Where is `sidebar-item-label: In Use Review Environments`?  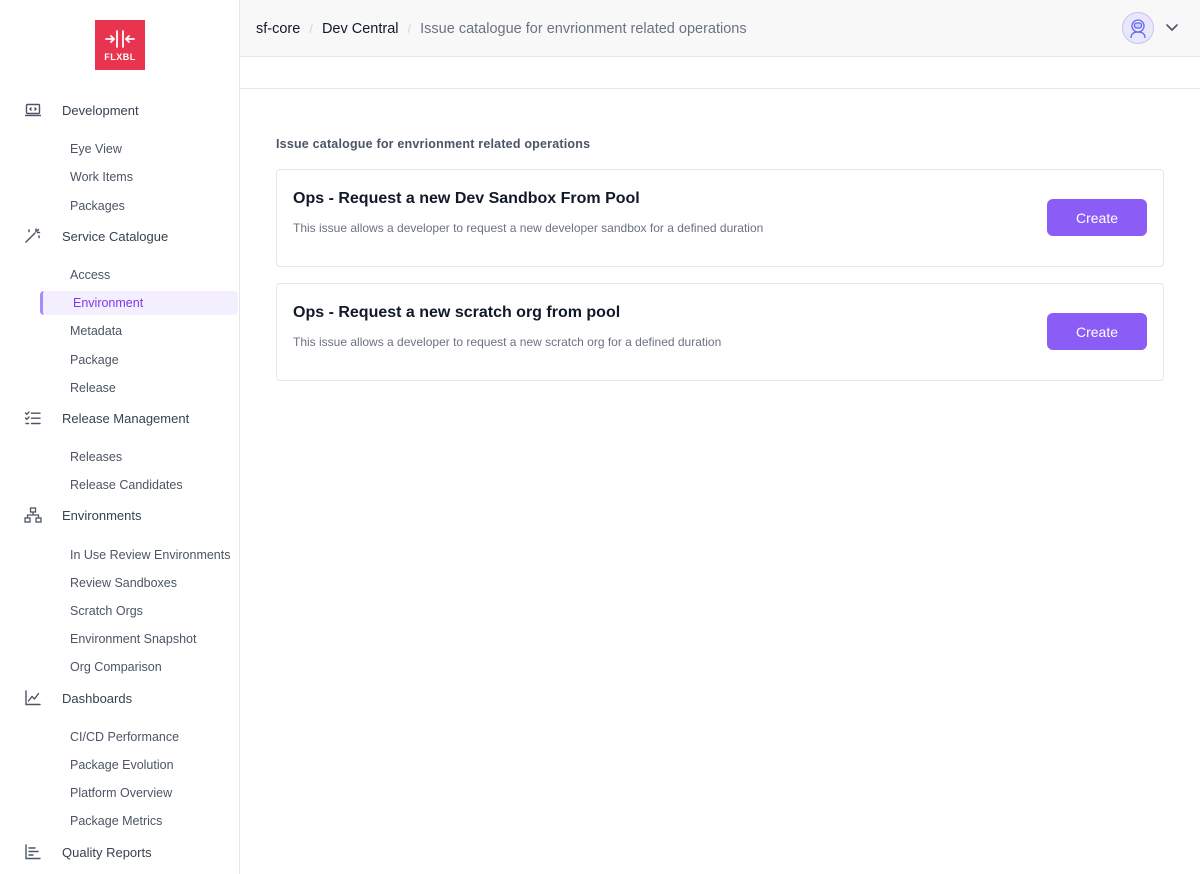 sidebar-item-label: In Use Review Environments is located at coordinates (150, 555).